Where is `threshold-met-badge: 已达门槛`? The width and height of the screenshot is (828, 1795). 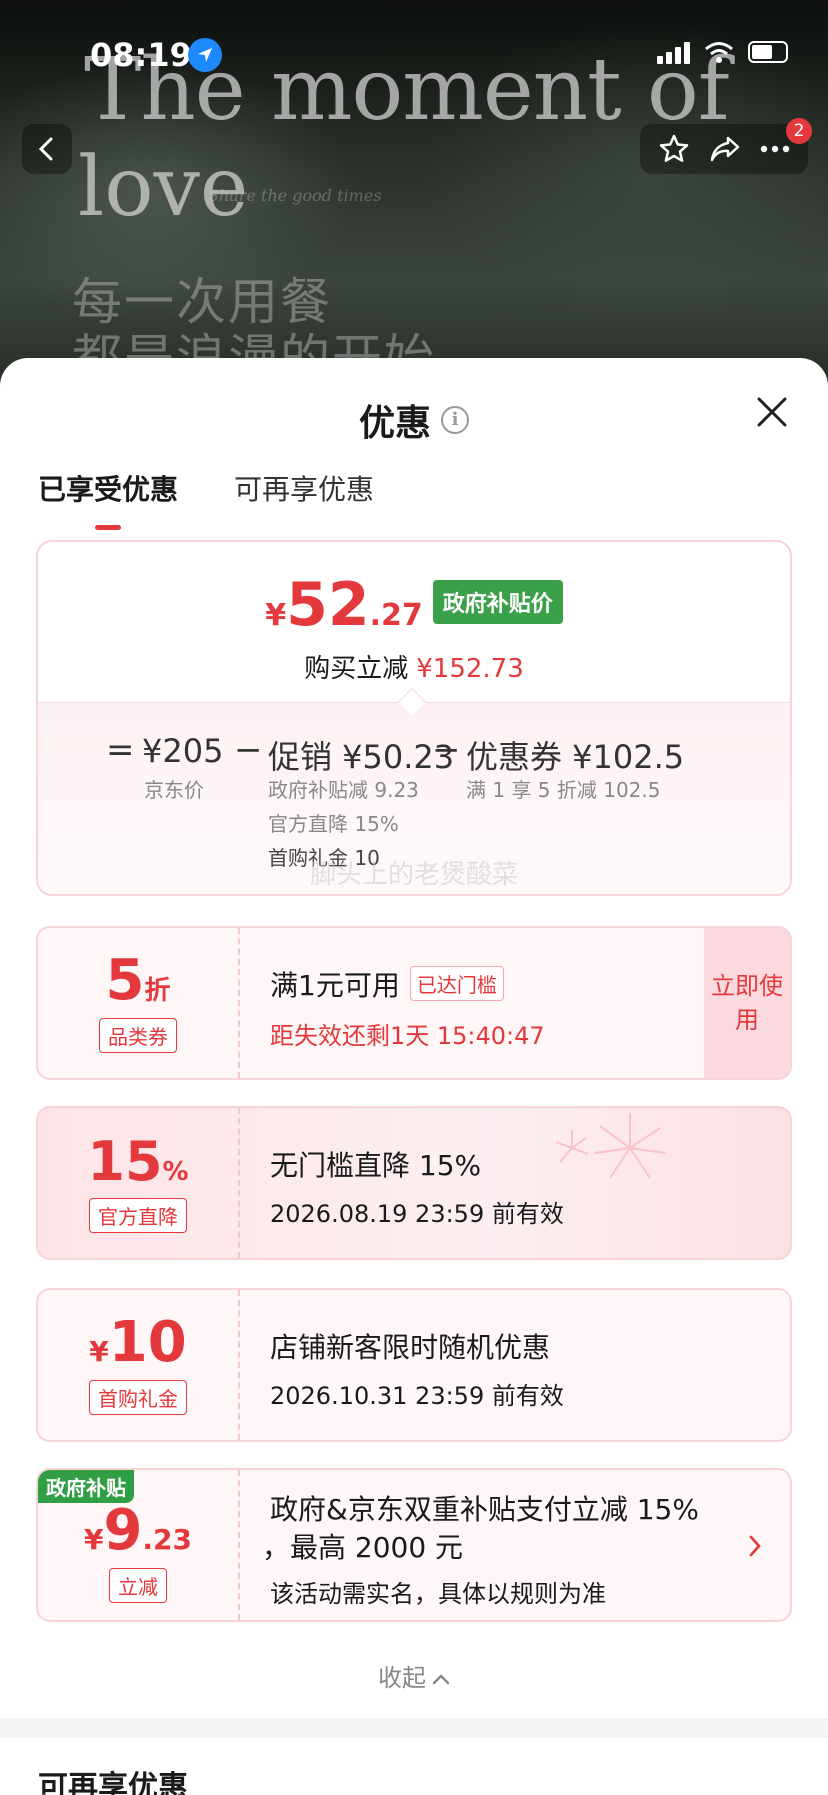
threshold-met-badge: 已达门槛 is located at coordinates (456, 983).